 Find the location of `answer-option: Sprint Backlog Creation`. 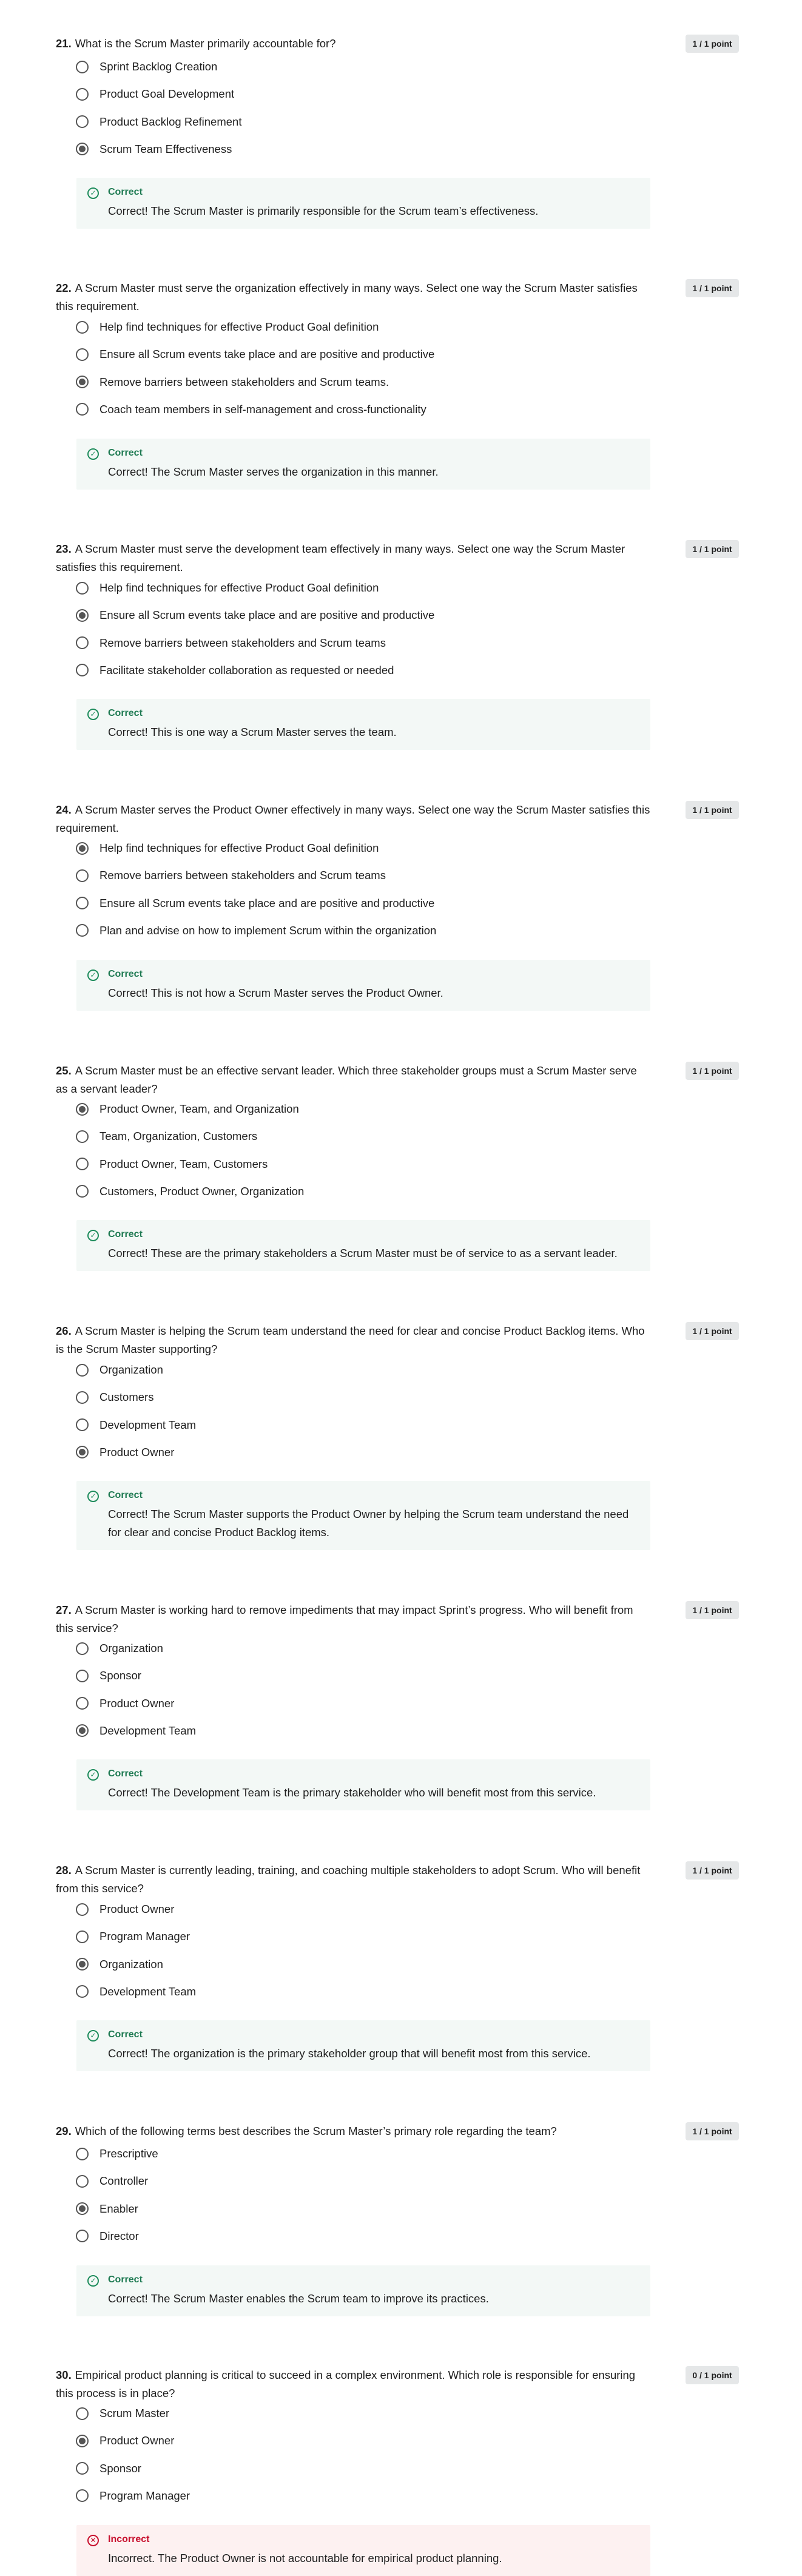

answer-option: Sprint Backlog Creation is located at coordinates (146, 66).